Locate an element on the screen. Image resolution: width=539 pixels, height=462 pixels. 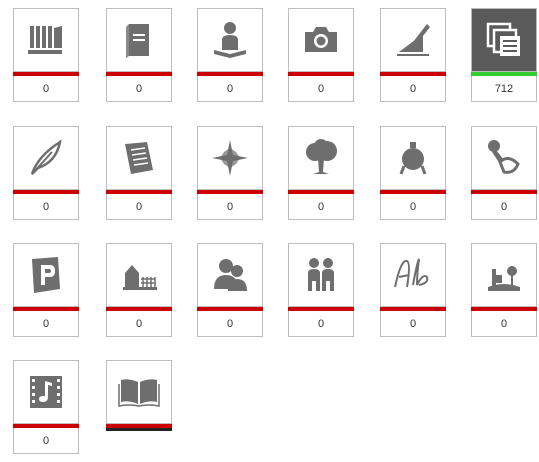
tile-stamp: 0 is located at coordinates (504, 173).